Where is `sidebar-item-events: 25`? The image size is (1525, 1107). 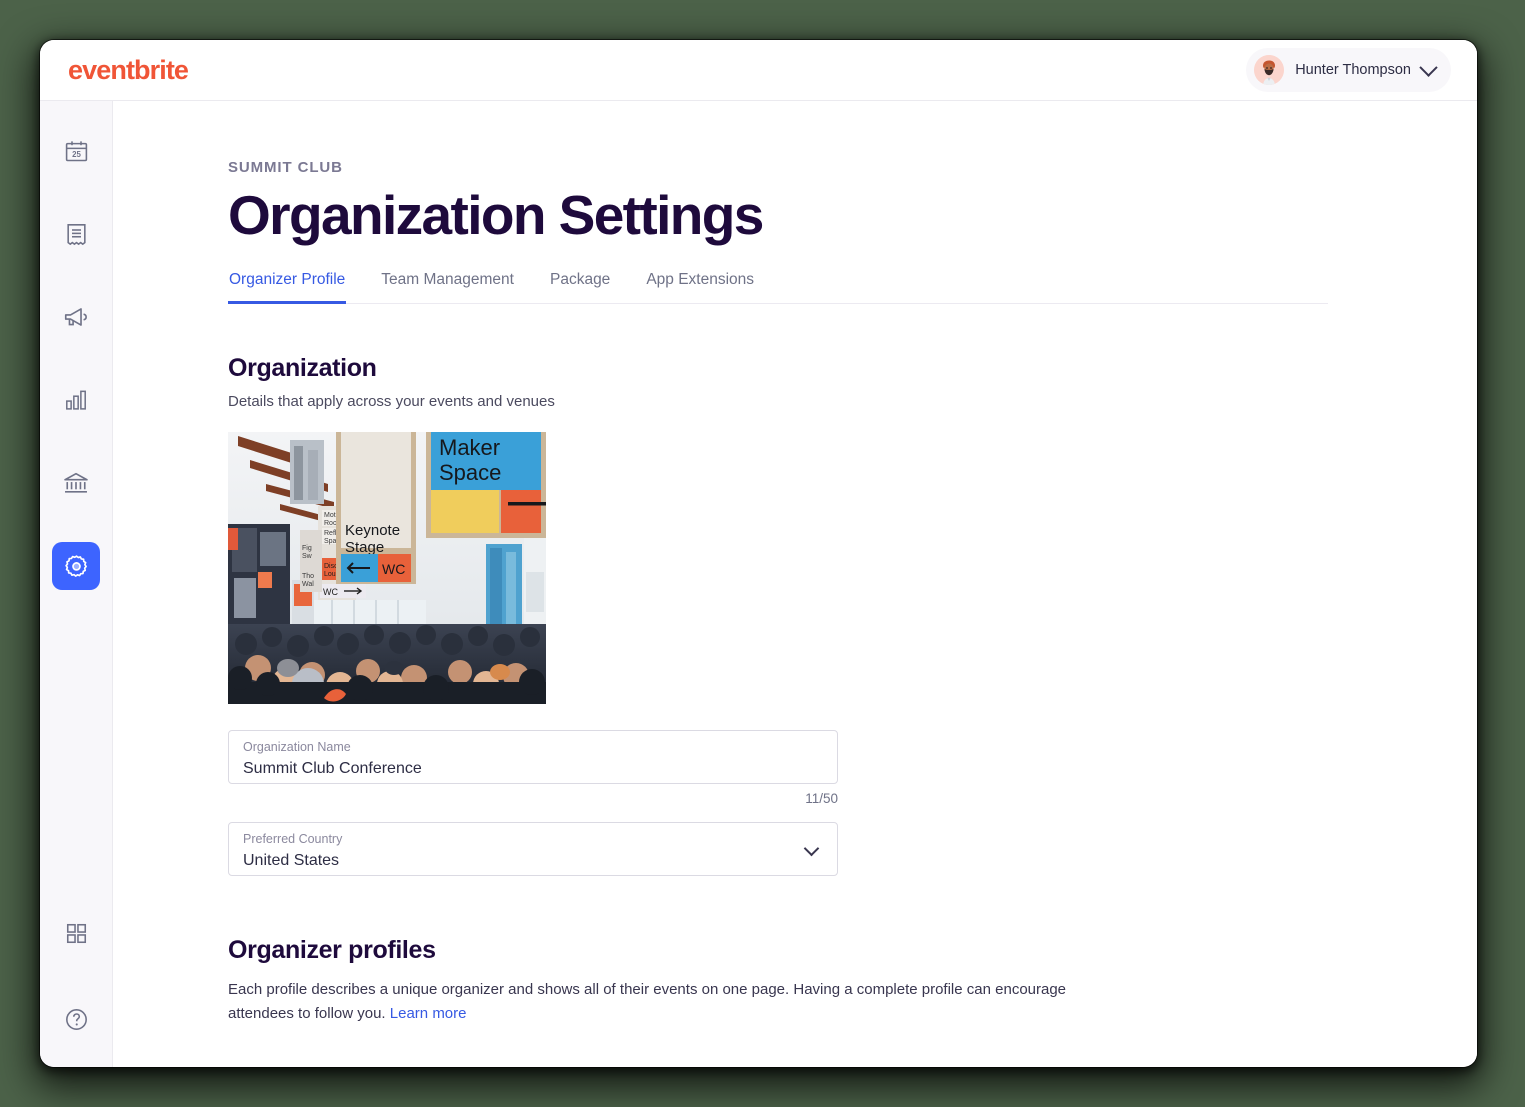 sidebar-item-events: 25 is located at coordinates (76, 151).